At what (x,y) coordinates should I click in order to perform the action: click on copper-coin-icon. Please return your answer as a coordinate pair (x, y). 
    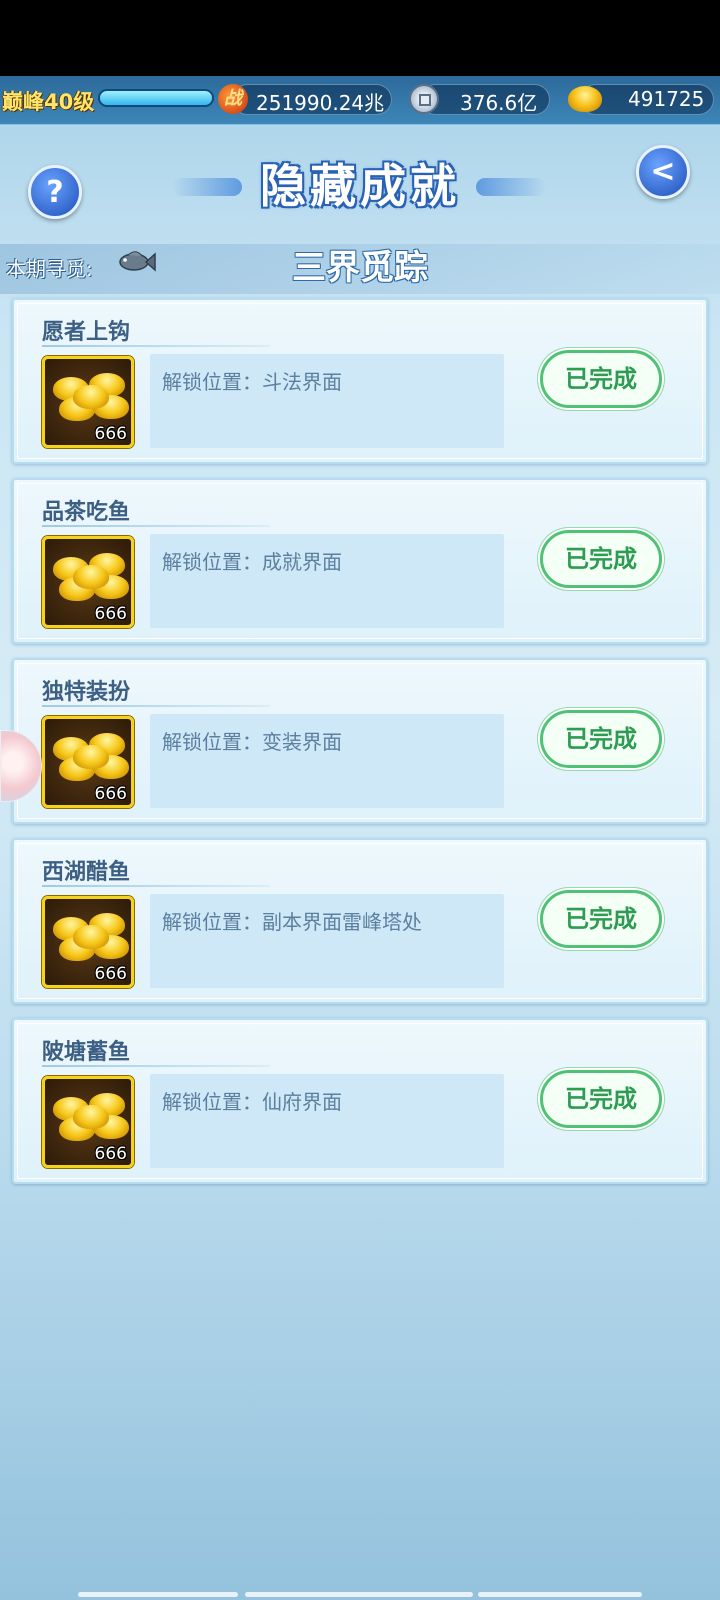
    Looking at the image, I should click on (424, 99).